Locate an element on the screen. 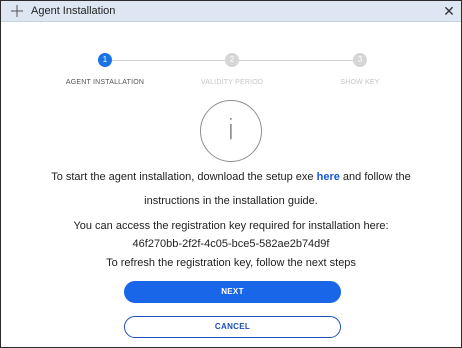  step-3-number: 3 is located at coordinates (360, 59).